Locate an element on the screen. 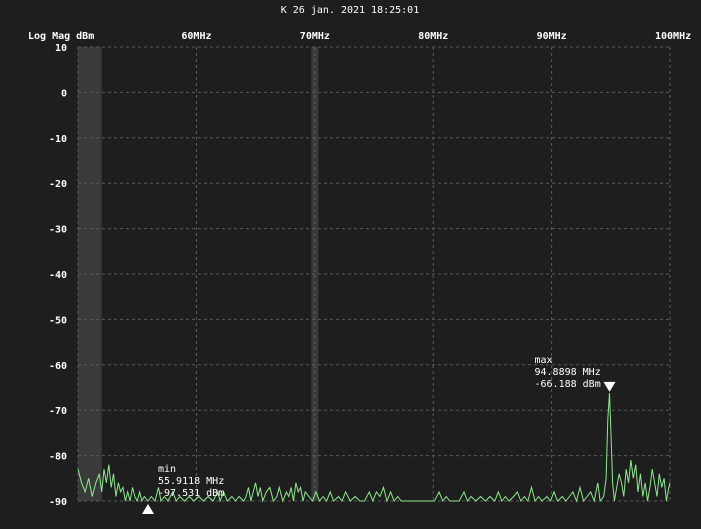 The height and width of the screenshot is (529, 701). x-tick-label: 60MHz is located at coordinates (196, 36).